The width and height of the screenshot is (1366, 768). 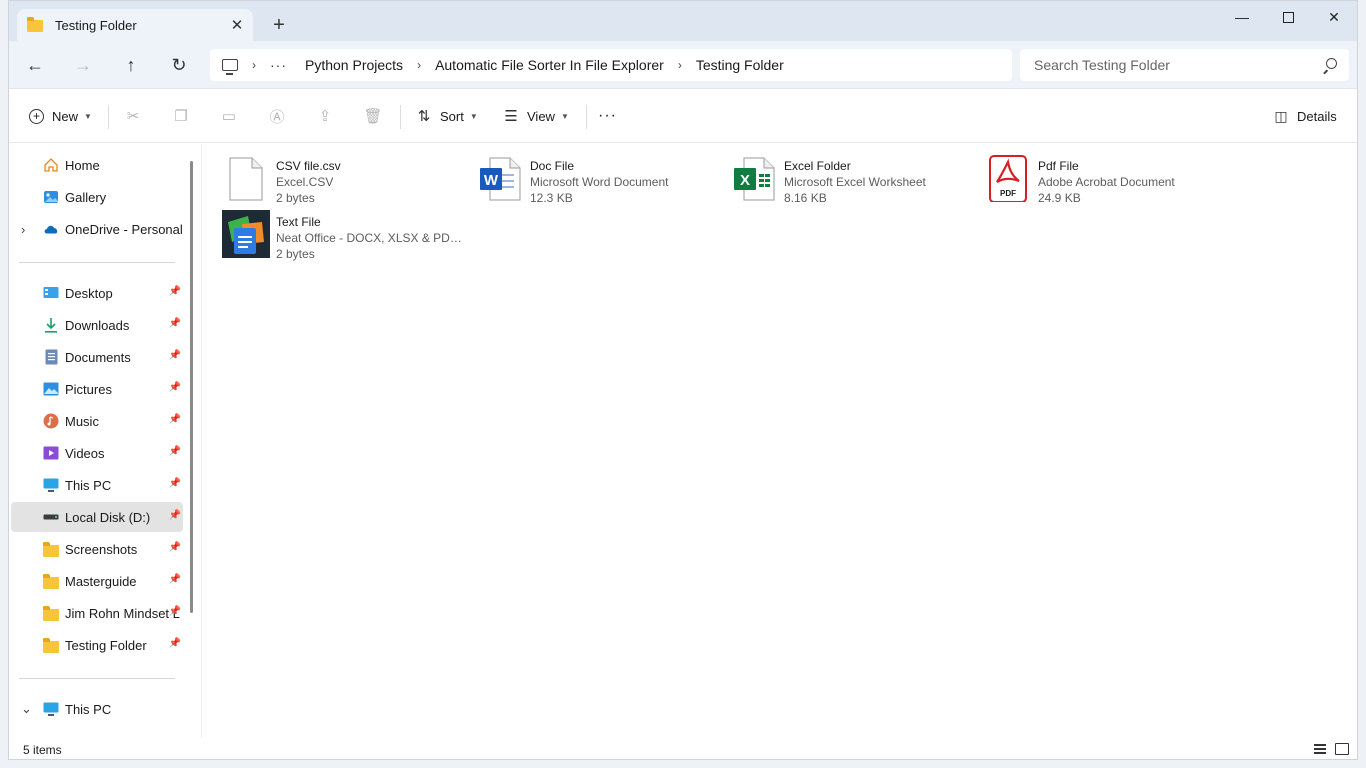 I want to click on delete-button: 🗑, so click(x=373, y=116).